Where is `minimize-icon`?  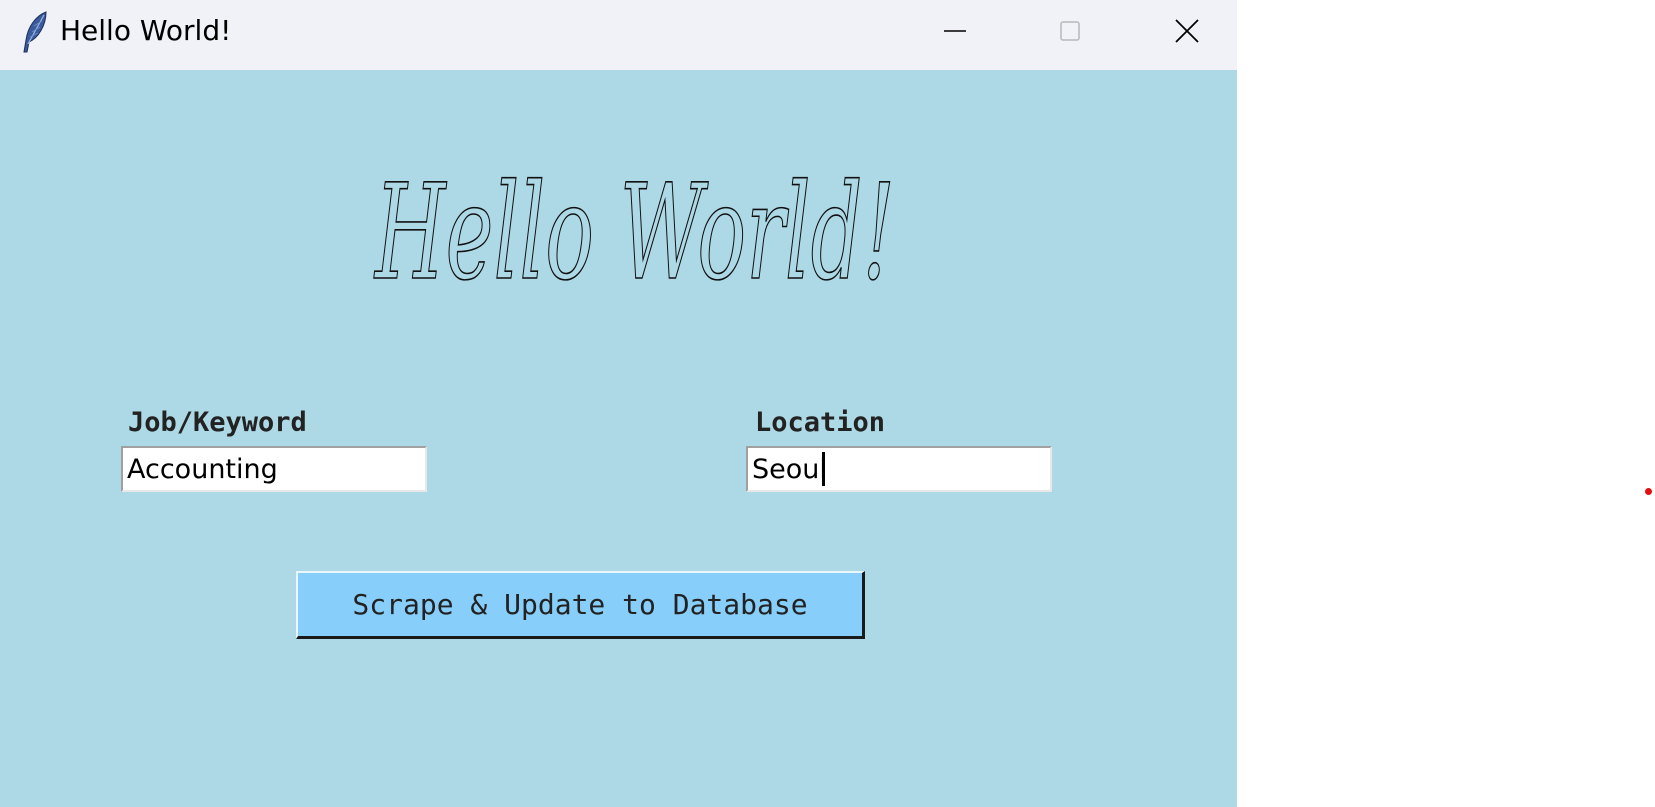 minimize-icon is located at coordinates (954, 31).